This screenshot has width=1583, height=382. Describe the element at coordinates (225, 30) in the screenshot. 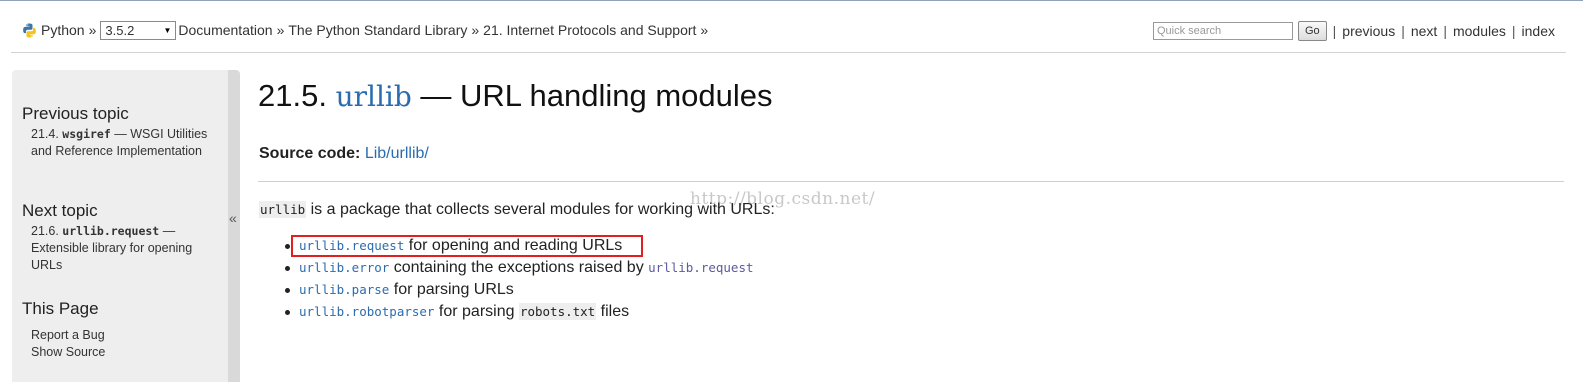

I see `crumb-documentation: Documentation` at that location.